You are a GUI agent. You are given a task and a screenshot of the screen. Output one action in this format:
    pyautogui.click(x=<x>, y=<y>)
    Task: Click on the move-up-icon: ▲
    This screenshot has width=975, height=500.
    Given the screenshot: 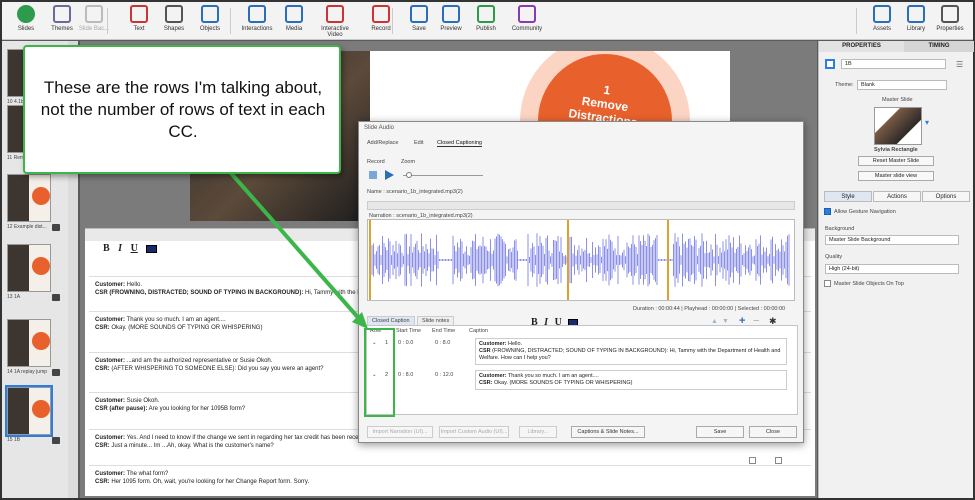 What is the action you would take?
    pyautogui.click(x=714, y=321)
    